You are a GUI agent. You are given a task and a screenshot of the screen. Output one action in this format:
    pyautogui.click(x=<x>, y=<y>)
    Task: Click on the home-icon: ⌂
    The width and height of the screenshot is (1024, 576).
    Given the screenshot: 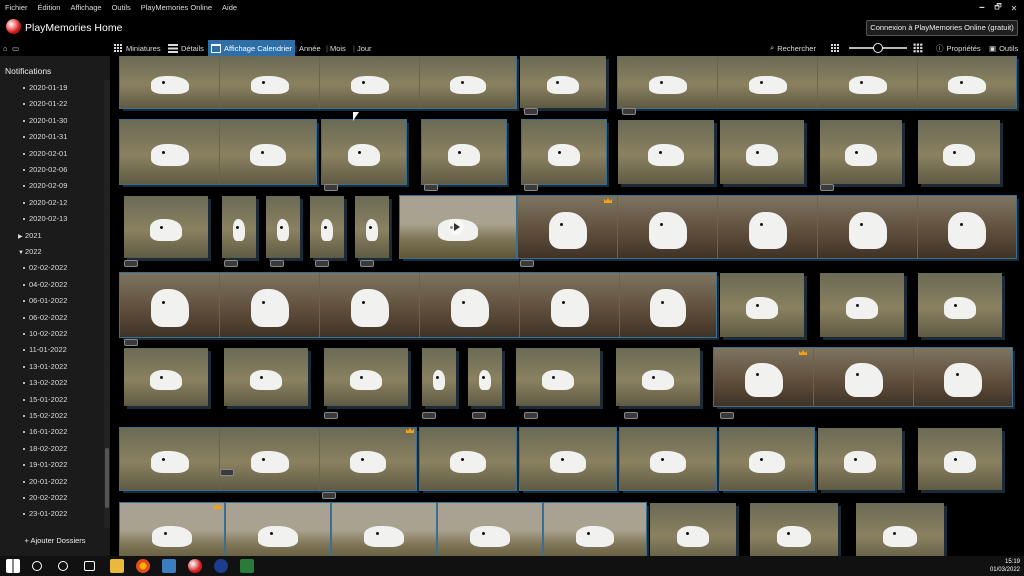 What is the action you would take?
    pyautogui.click(x=5, y=48)
    